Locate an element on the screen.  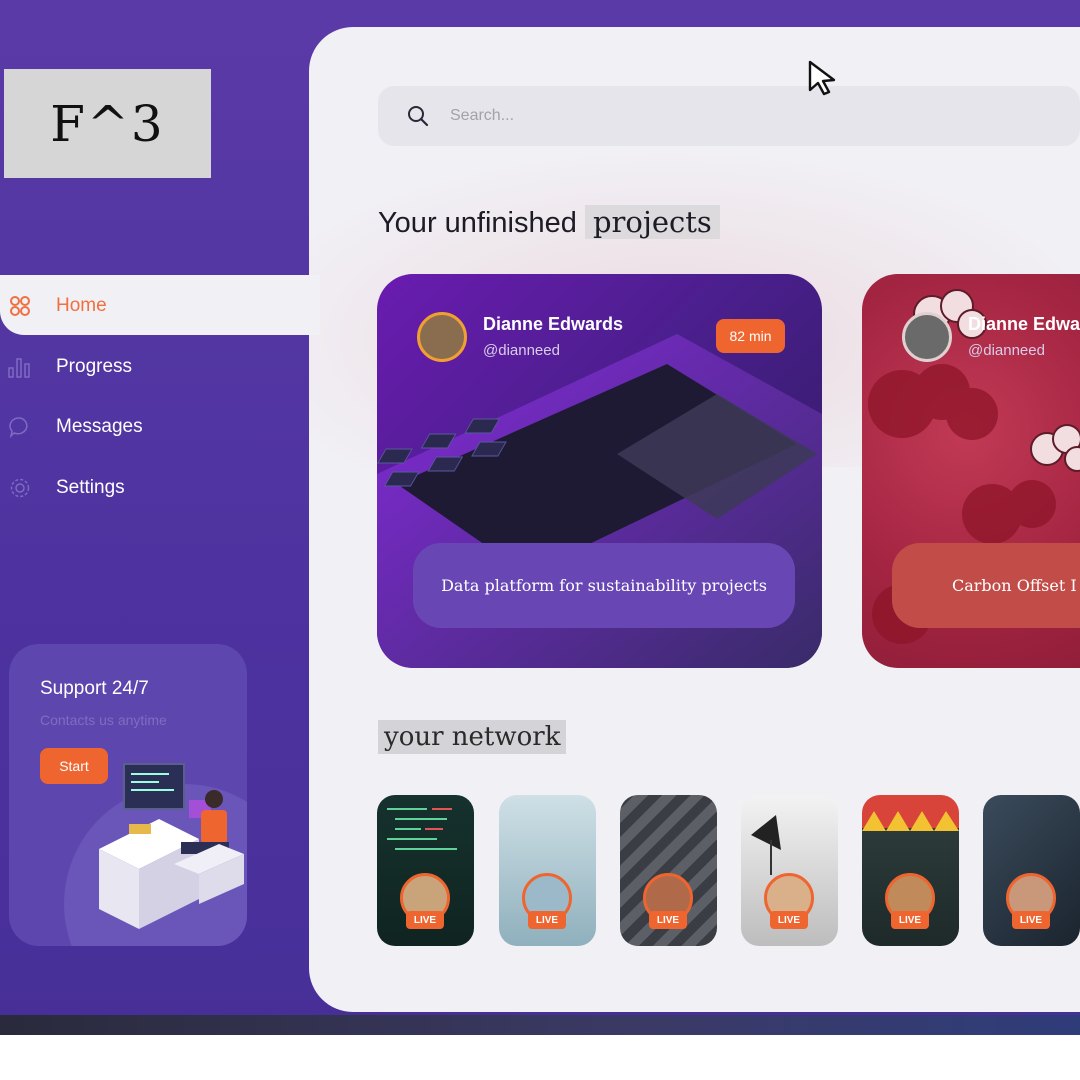
mouse-pointer-icon is located at coordinates (822, 78).